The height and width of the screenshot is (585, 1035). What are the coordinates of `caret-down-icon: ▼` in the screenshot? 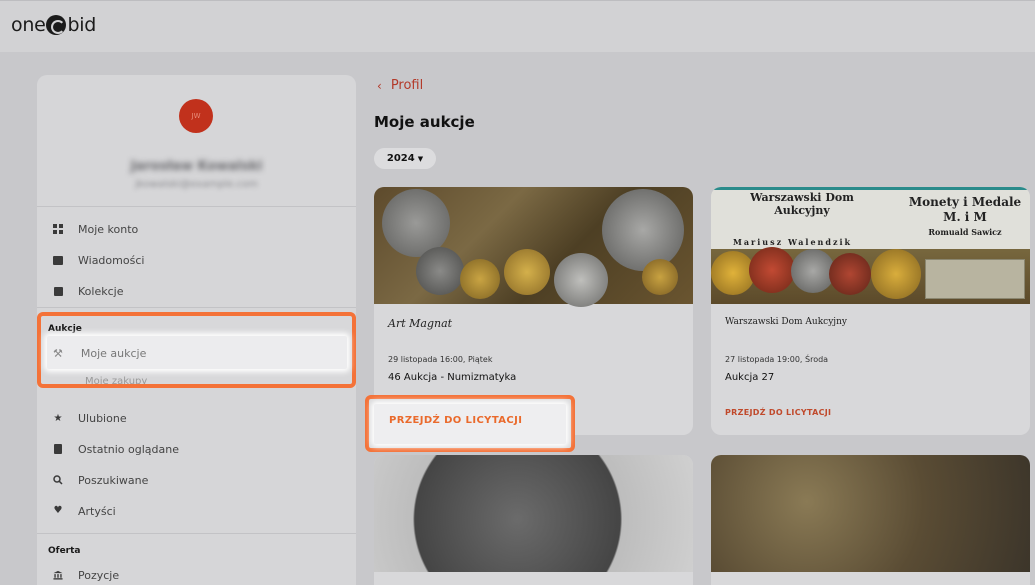 It's located at (420, 158).